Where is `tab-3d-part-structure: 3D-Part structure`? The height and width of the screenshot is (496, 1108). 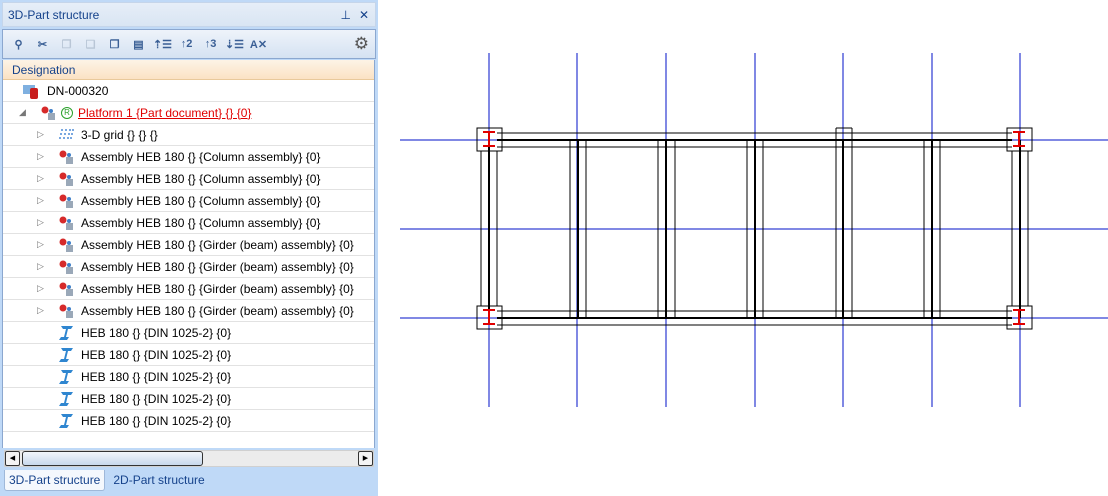 tab-3d-part-structure: 3D-Part structure is located at coordinates (55, 480).